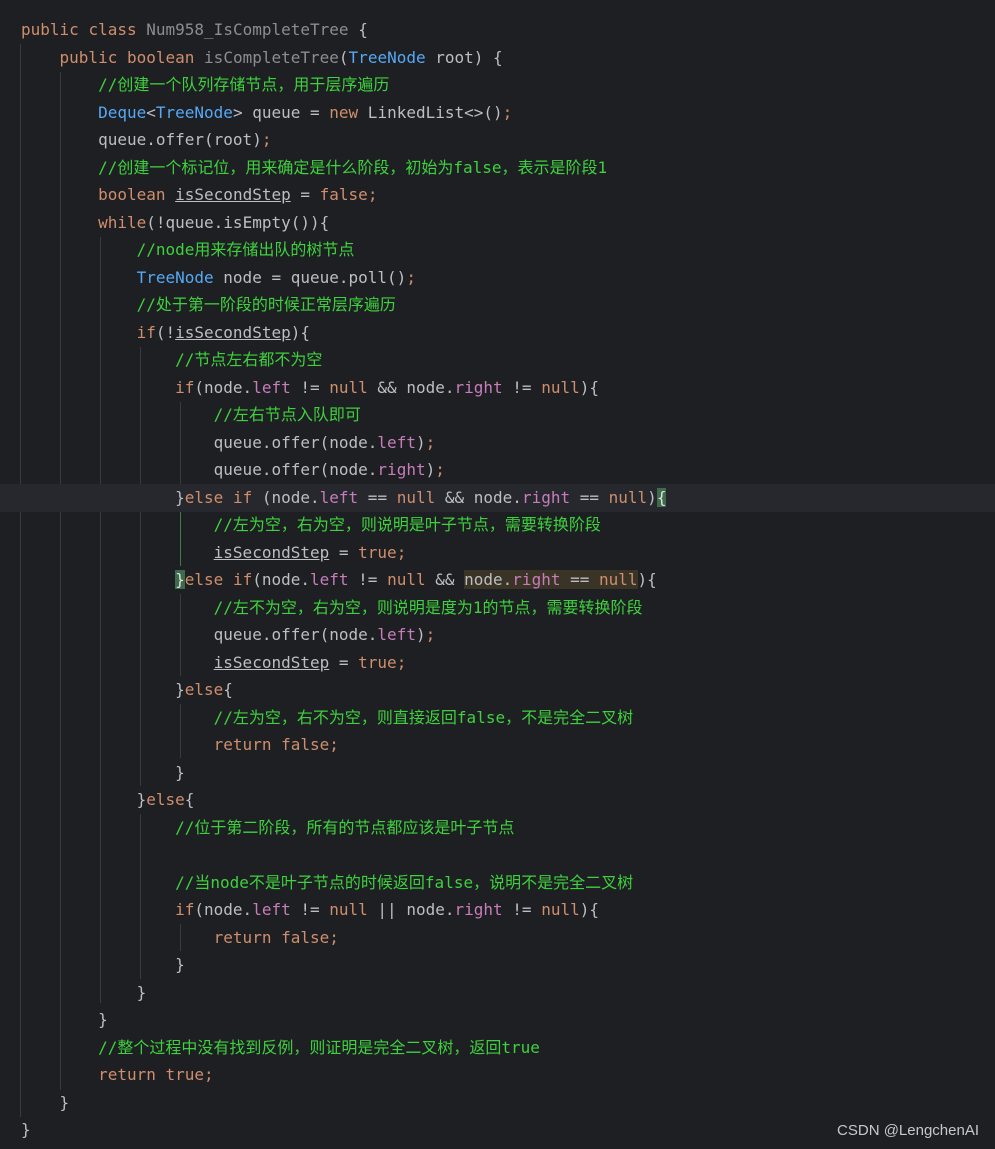 The height and width of the screenshot is (1149, 995). Describe the element at coordinates (497, 30) in the screenshot. I see `code-line-1: public class Num958_IsCompleteTree {` at that location.